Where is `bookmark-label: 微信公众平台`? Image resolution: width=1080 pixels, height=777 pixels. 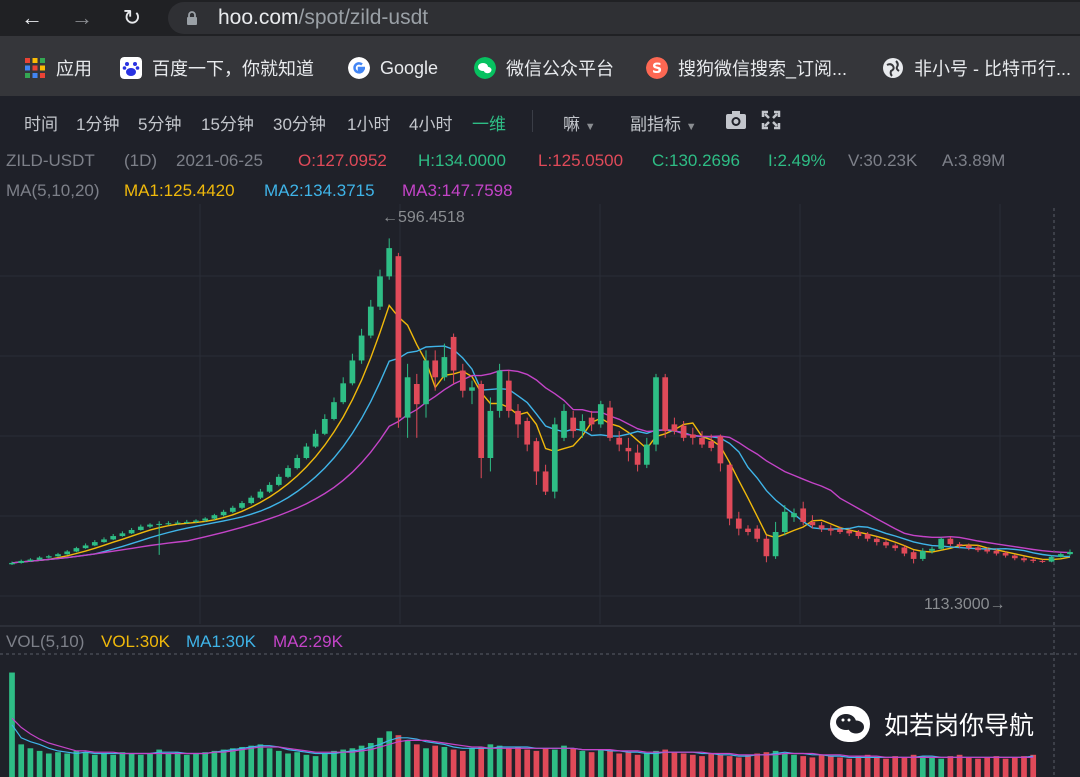
bookmark-label: 微信公众平台 is located at coordinates (560, 69).